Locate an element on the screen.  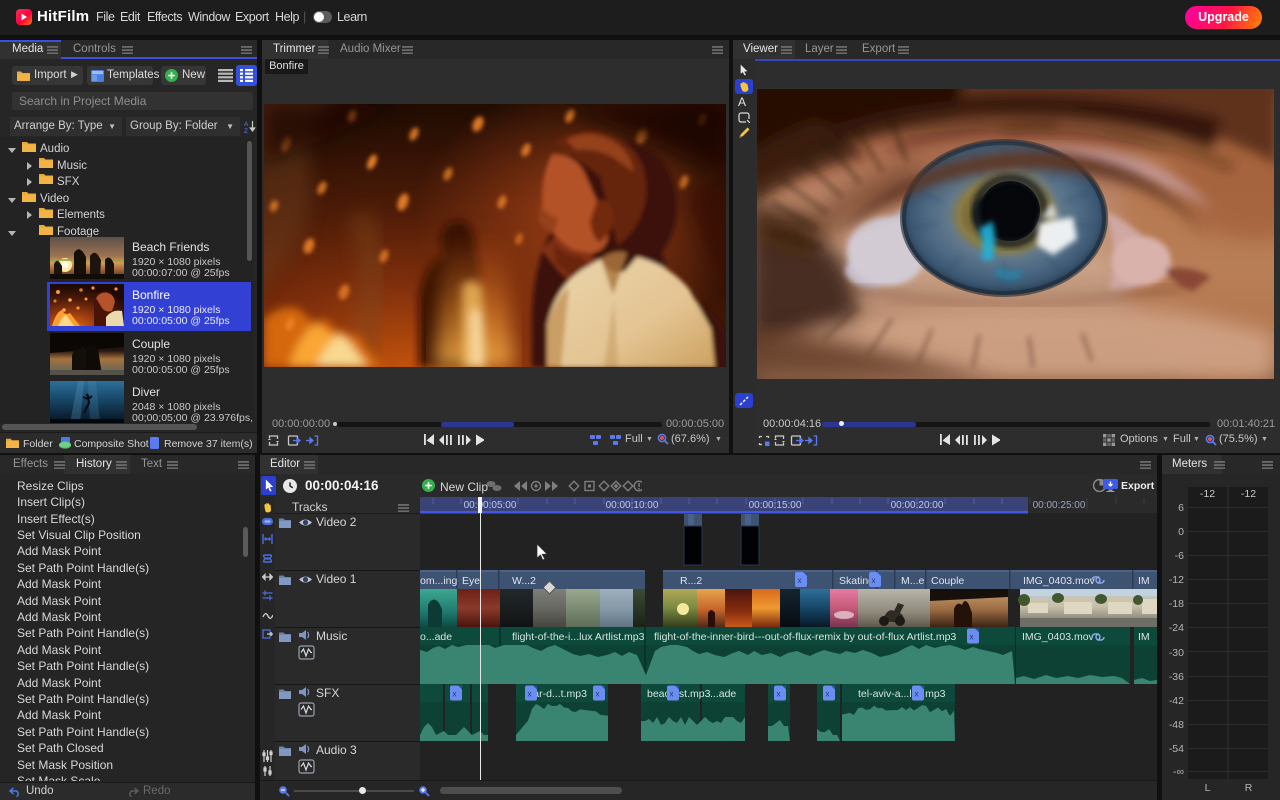
svg-text: Couple is located at coordinates (947, 581).